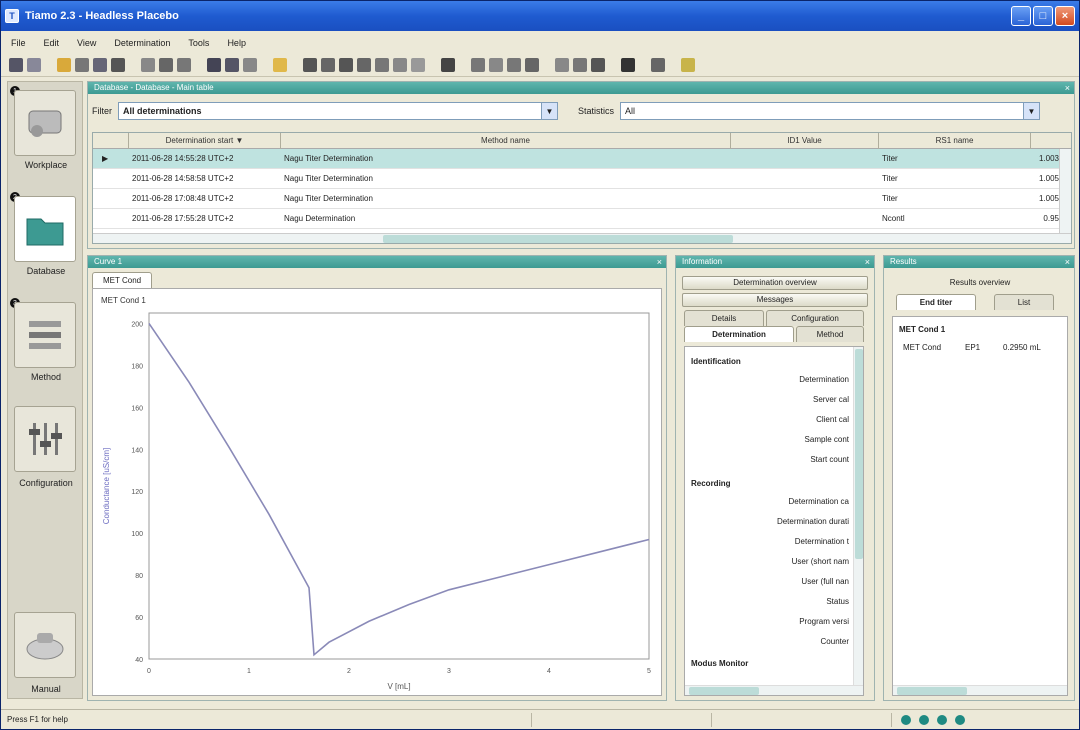 This screenshot has width=1080, height=730. What do you see at coordinates (936, 302) in the screenshot?
I see `tab-end-titer: End titer` at bounding box center [936, 302].